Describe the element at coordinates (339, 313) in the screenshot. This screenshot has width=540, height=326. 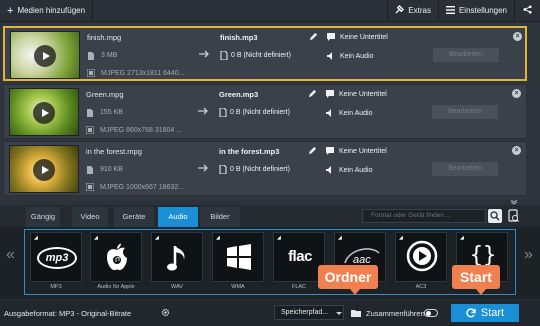
I see `chevron-down-icon` at that location.